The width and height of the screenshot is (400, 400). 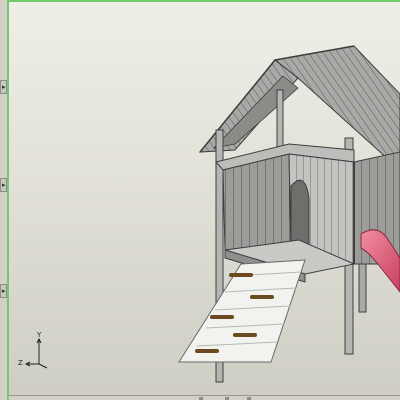 I want to click on expand-handle-middle: ▸, so click(x=3, y=185).